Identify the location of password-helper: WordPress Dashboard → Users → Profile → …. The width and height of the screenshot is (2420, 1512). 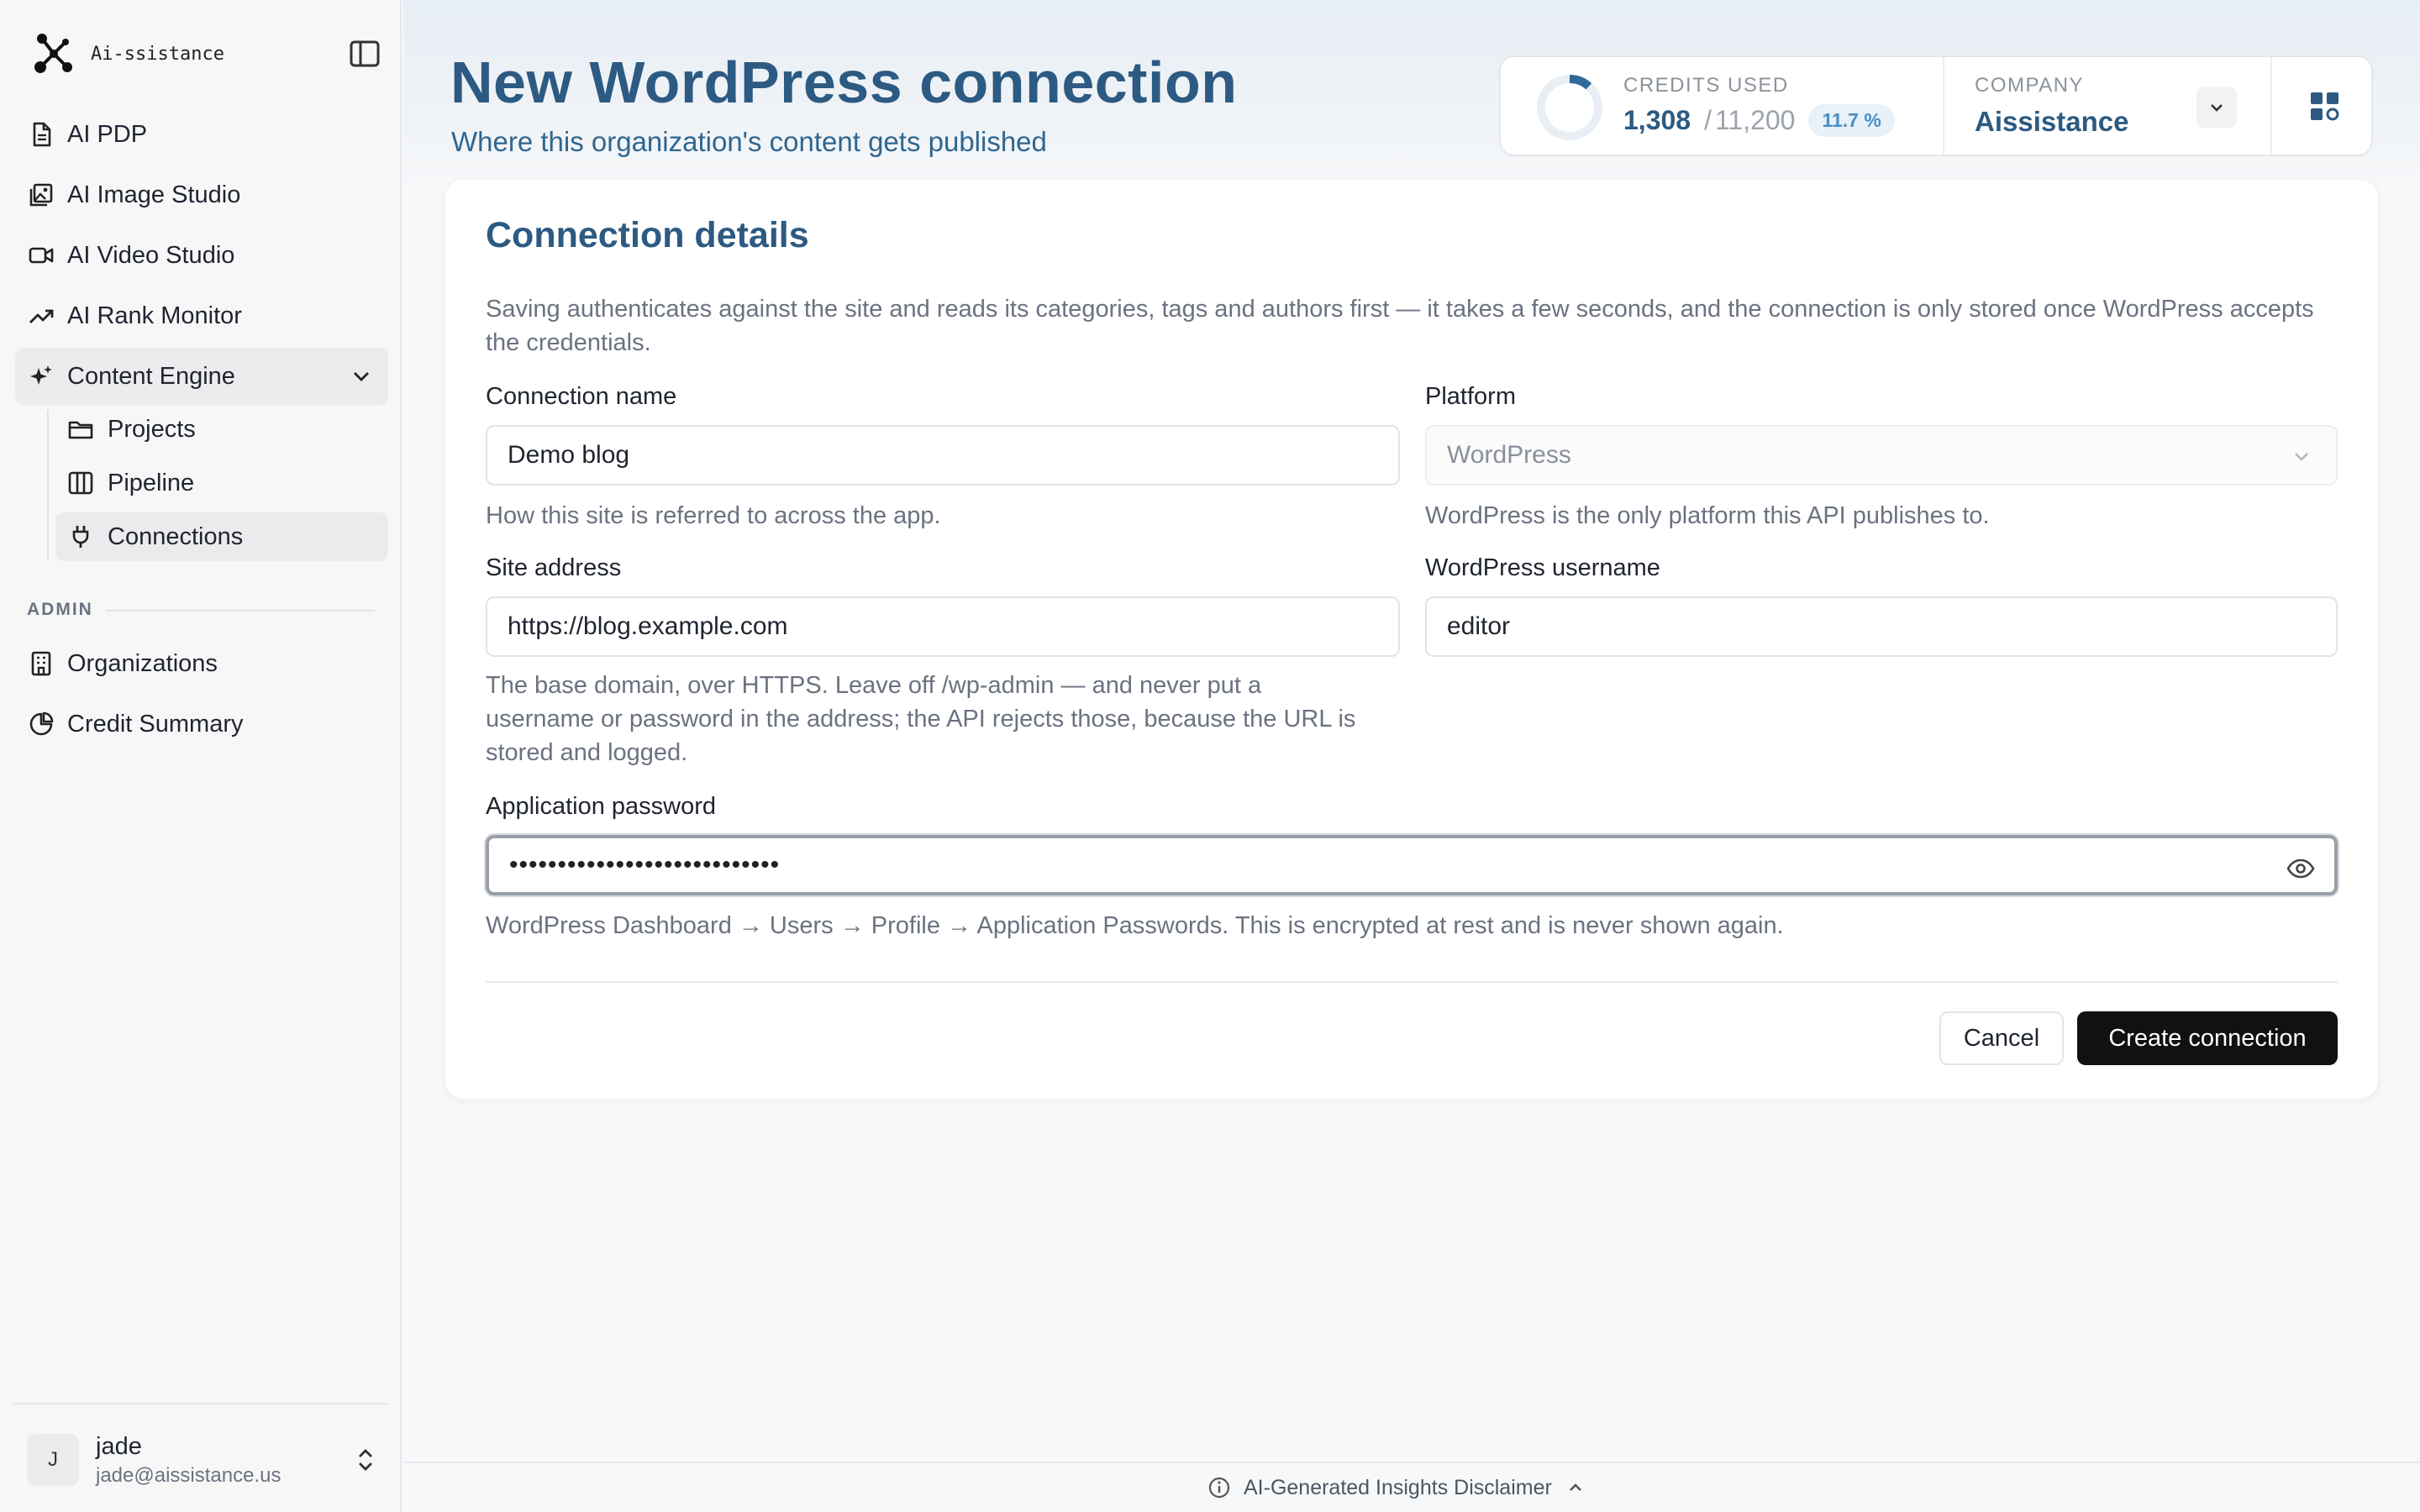
(1135, 925).